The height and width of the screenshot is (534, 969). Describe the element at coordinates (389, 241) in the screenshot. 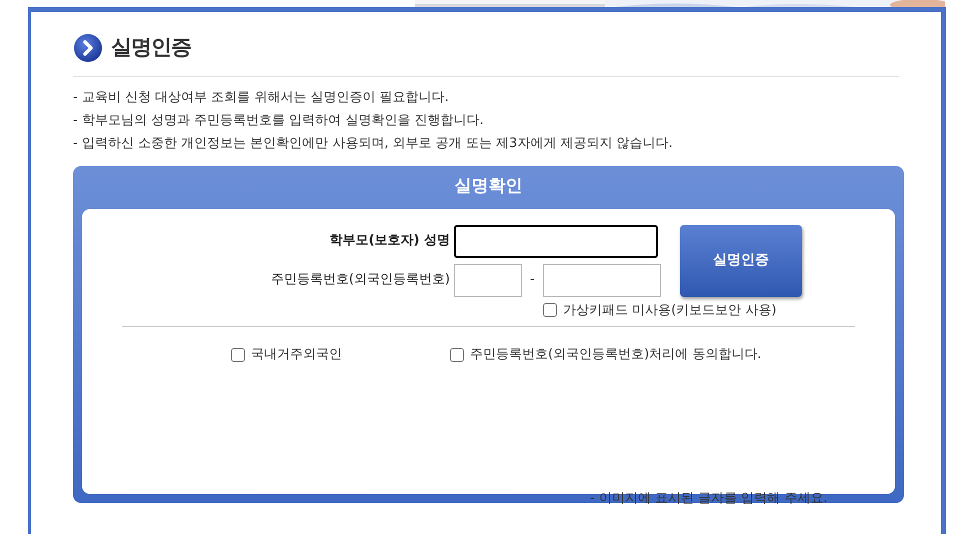

I see `field-label: 학부모(보호자) 성명` at that location.